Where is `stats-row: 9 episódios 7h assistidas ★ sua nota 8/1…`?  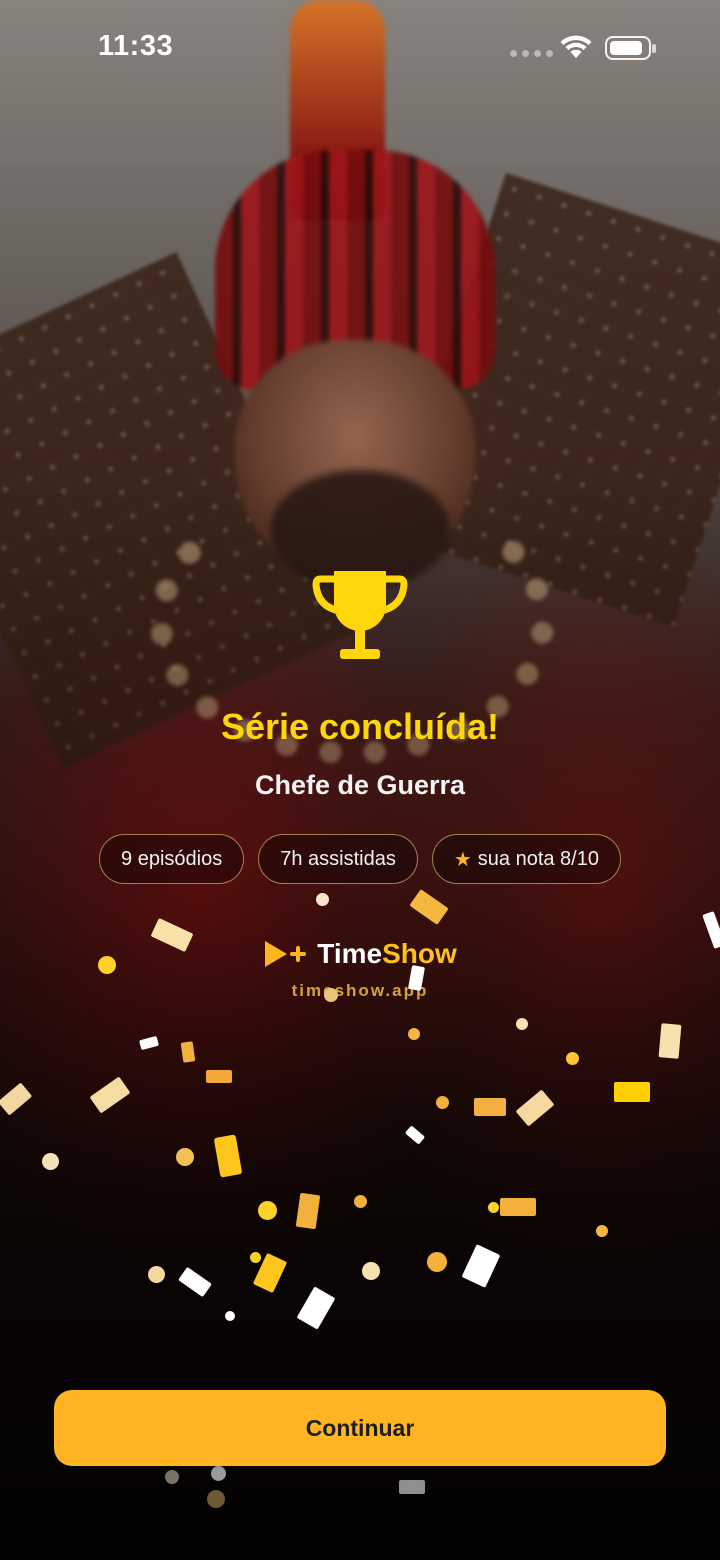
stats-row: 9 episódios 7h assistidas ★ sua nota 8/1… is located at coordinates (360, 859).